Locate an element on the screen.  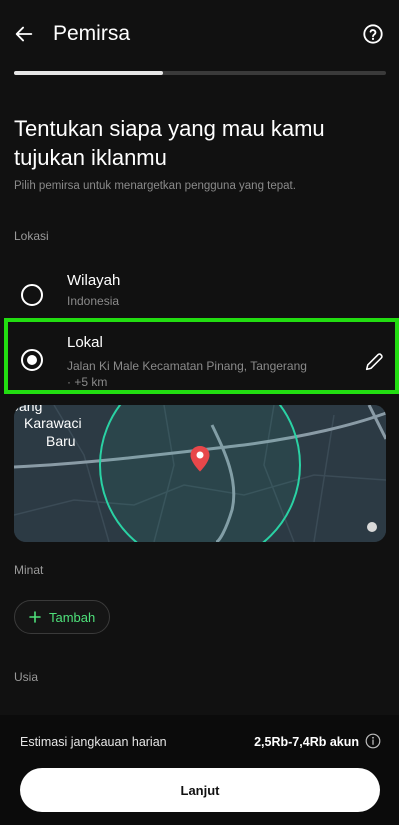
map-place-label: Jang is located at coordinates (28, 409).